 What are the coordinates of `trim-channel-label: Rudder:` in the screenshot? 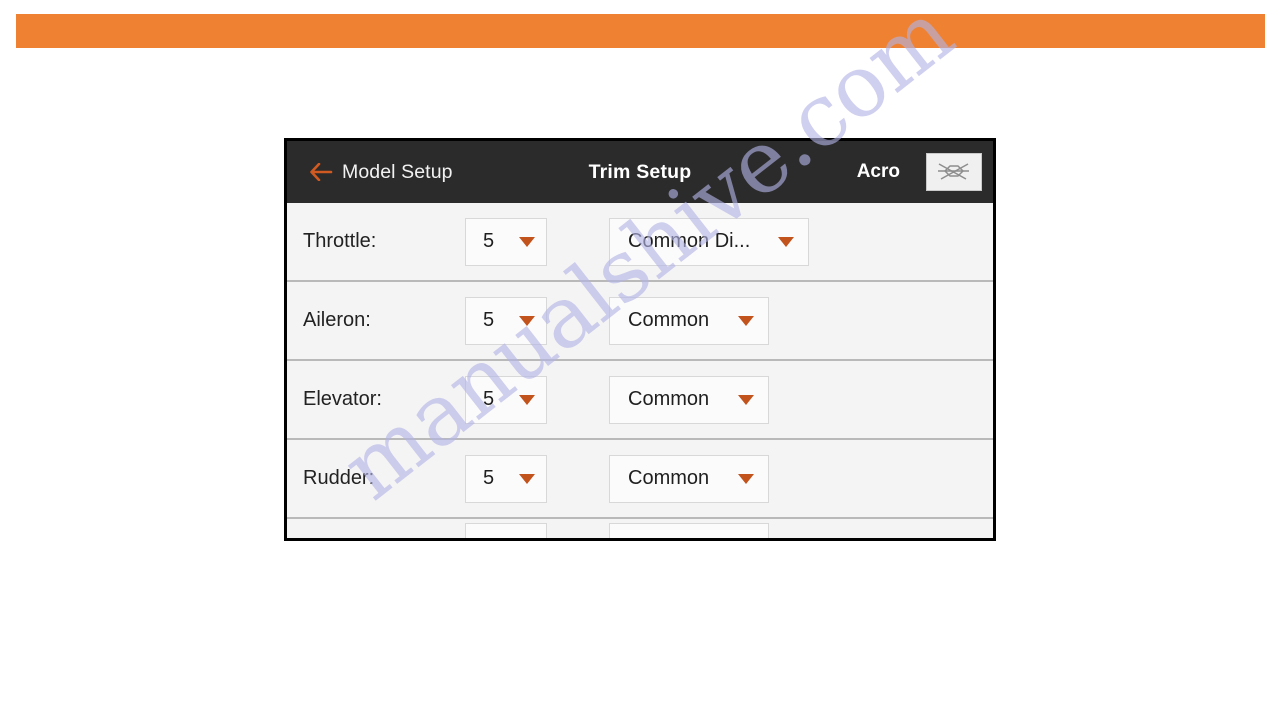 It's located at (339, 478).